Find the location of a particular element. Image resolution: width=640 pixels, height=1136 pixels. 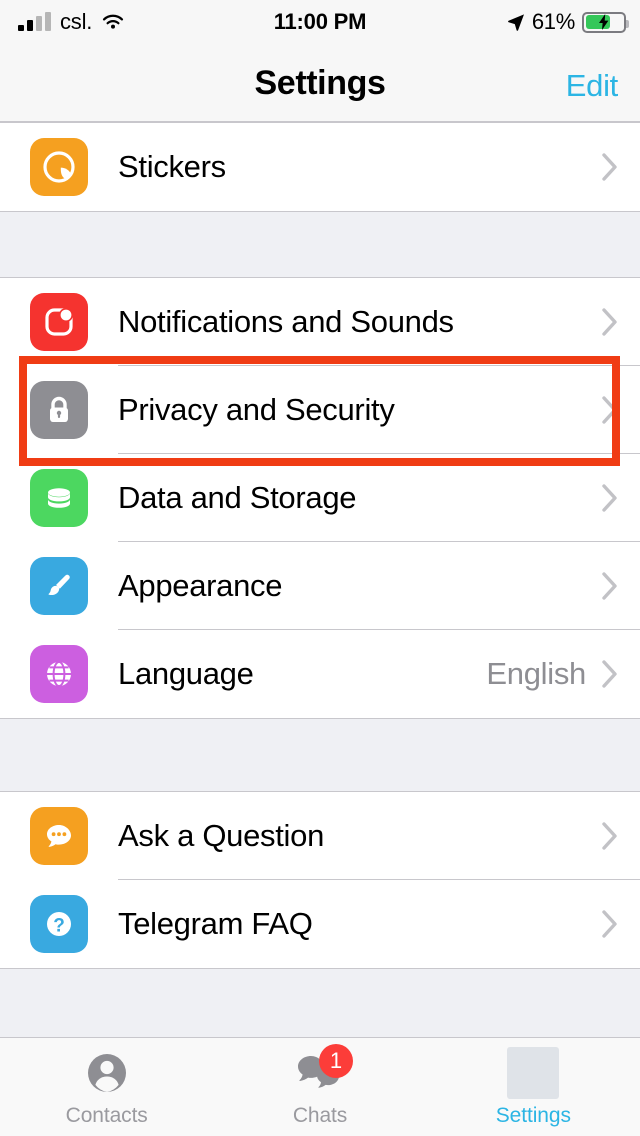

stickers-icon is located at coordinates (59, 167).